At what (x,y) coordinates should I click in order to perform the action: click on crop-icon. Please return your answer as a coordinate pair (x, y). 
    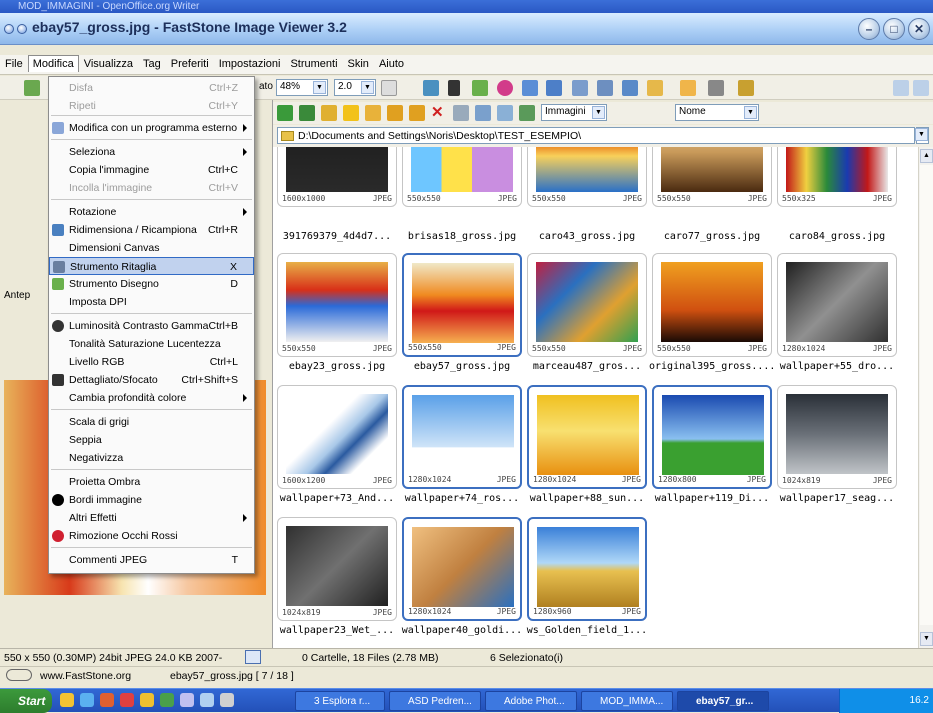
    Looking at the image, I should click on (454, 88).